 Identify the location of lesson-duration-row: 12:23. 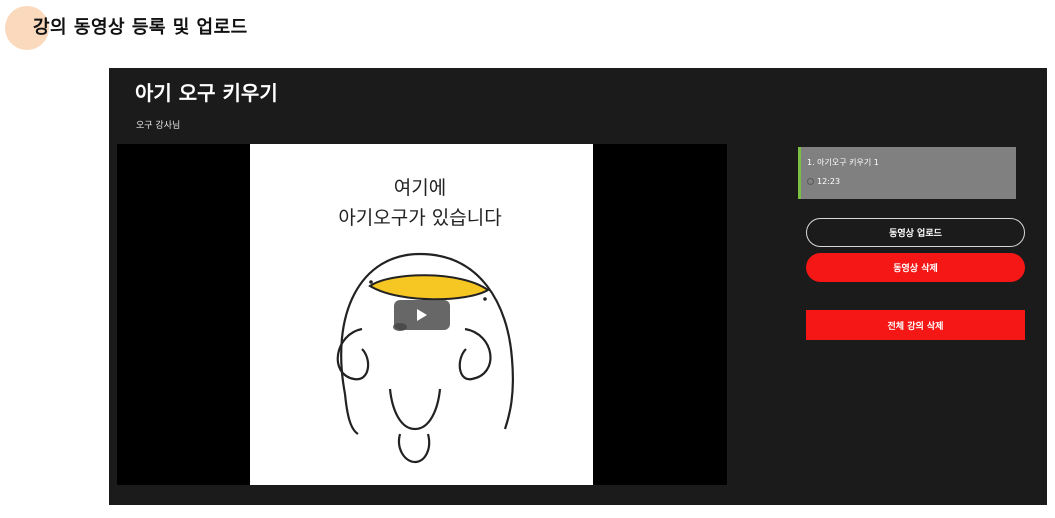
(823, 181).